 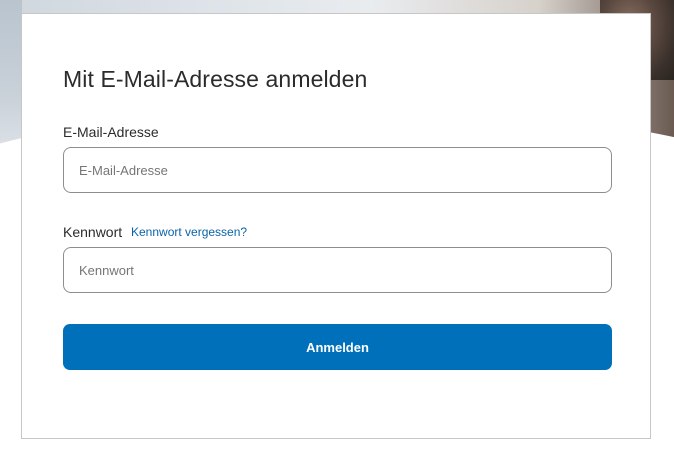 I want to click on hero-image-left-edge, so click(x=11, y=80).